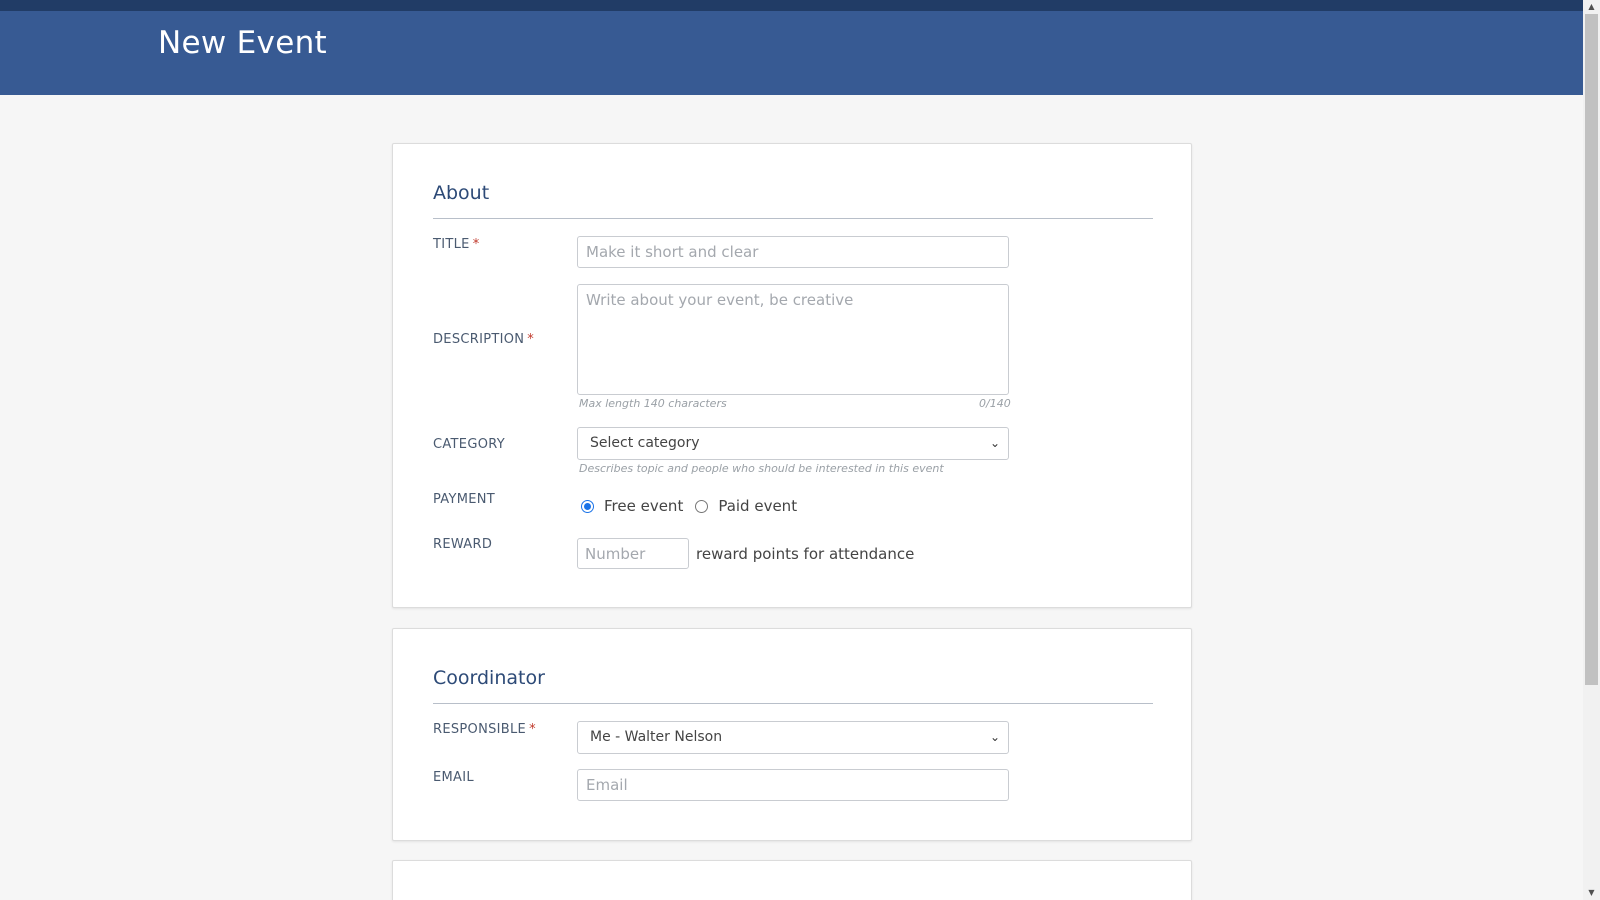 The width and height of the screenshot is (1600, 900). I want to click on category-label: CATEGORY, so click(469, 444).